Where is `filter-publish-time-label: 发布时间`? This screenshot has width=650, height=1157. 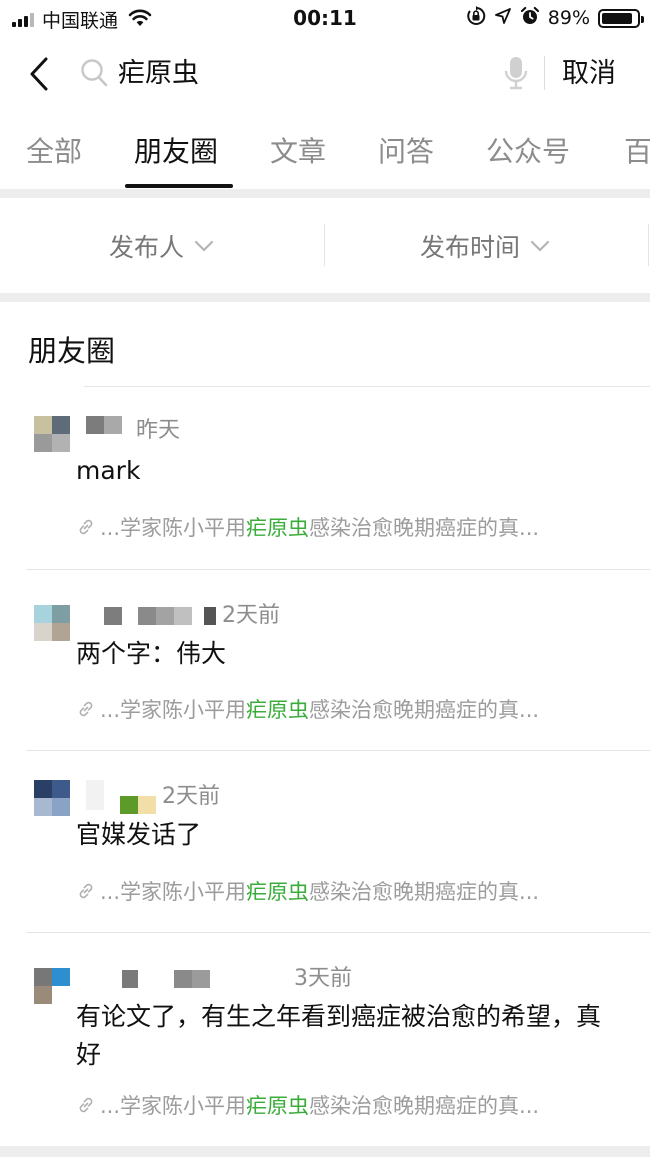 filter-publish-time-label: 发布时间 is located at coordinates (470, 247).